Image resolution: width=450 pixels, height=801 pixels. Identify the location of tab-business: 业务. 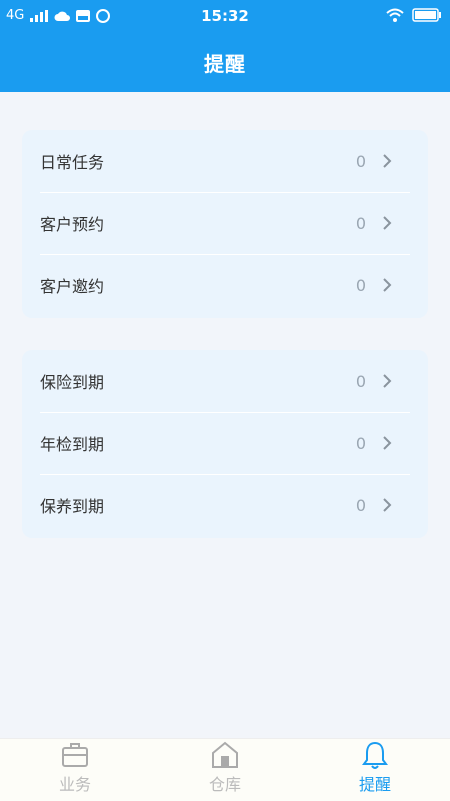
(75, 770).